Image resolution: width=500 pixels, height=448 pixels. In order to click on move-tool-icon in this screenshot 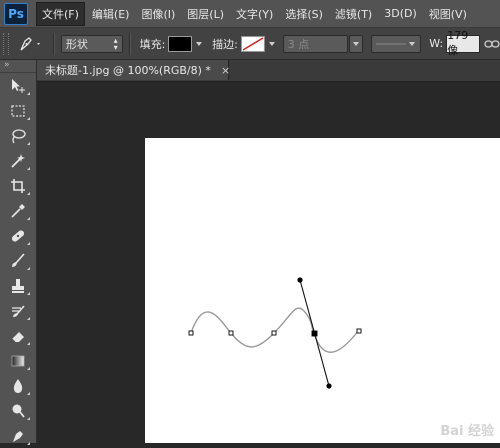, I will do `click(18, 86)`.